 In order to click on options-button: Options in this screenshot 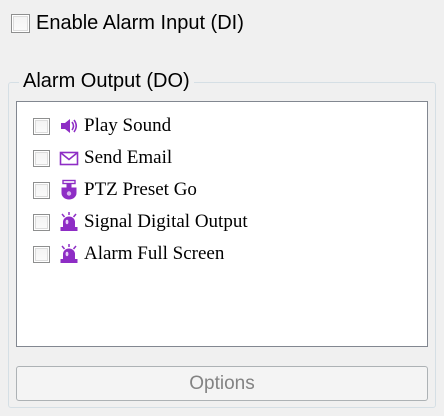, I will do `click(222, 383)`.